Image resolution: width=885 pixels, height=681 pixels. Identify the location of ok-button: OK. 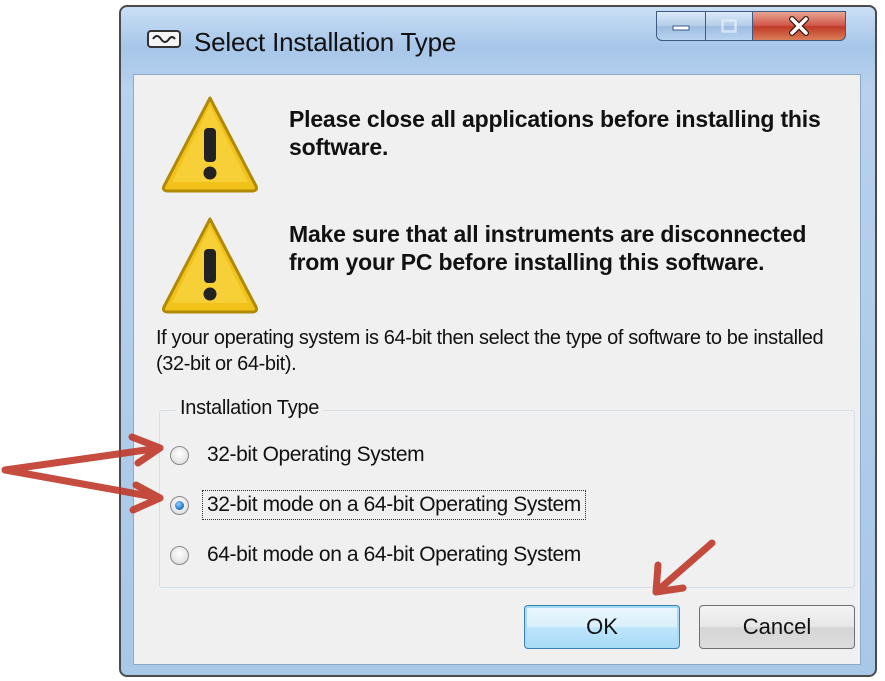
(602, 627).